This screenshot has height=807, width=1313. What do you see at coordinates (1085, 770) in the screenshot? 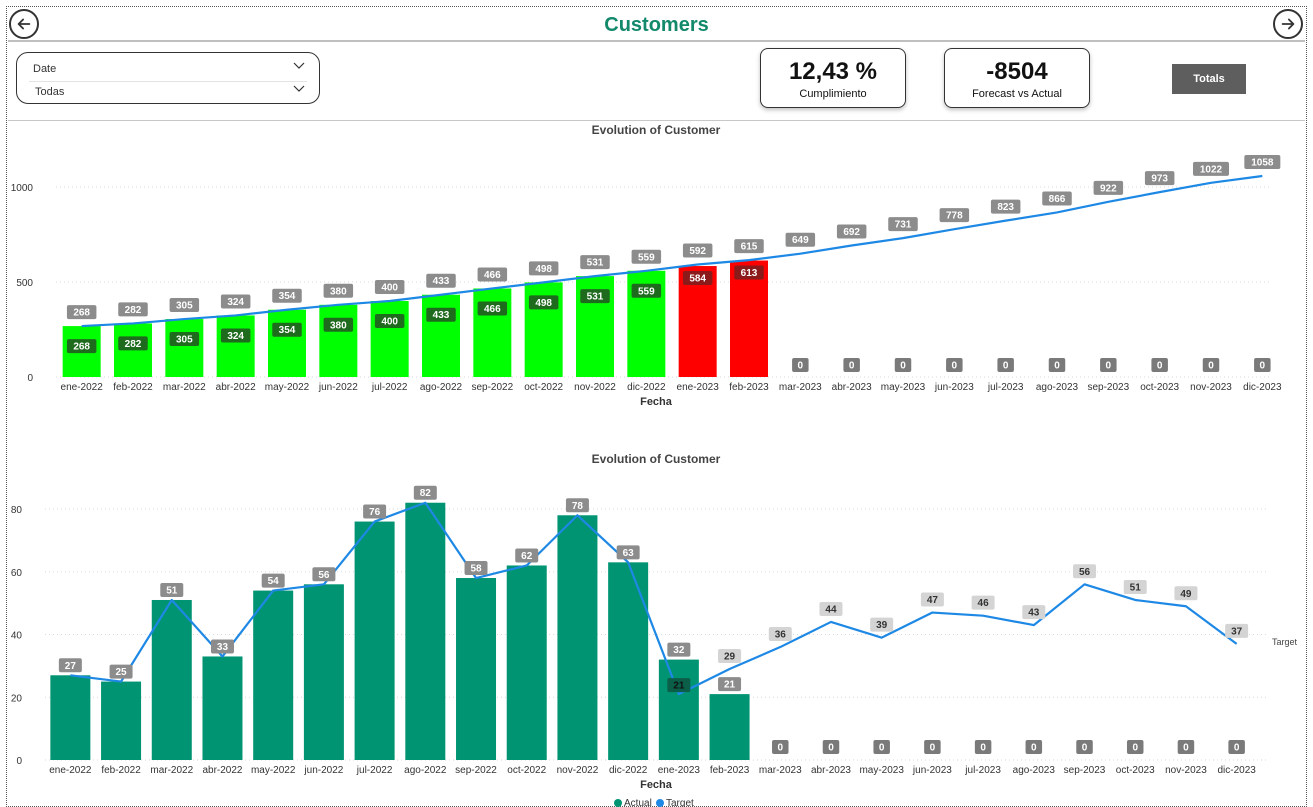
I see `x-tick-label: sep-2023` at bounding box center [1085, 770].